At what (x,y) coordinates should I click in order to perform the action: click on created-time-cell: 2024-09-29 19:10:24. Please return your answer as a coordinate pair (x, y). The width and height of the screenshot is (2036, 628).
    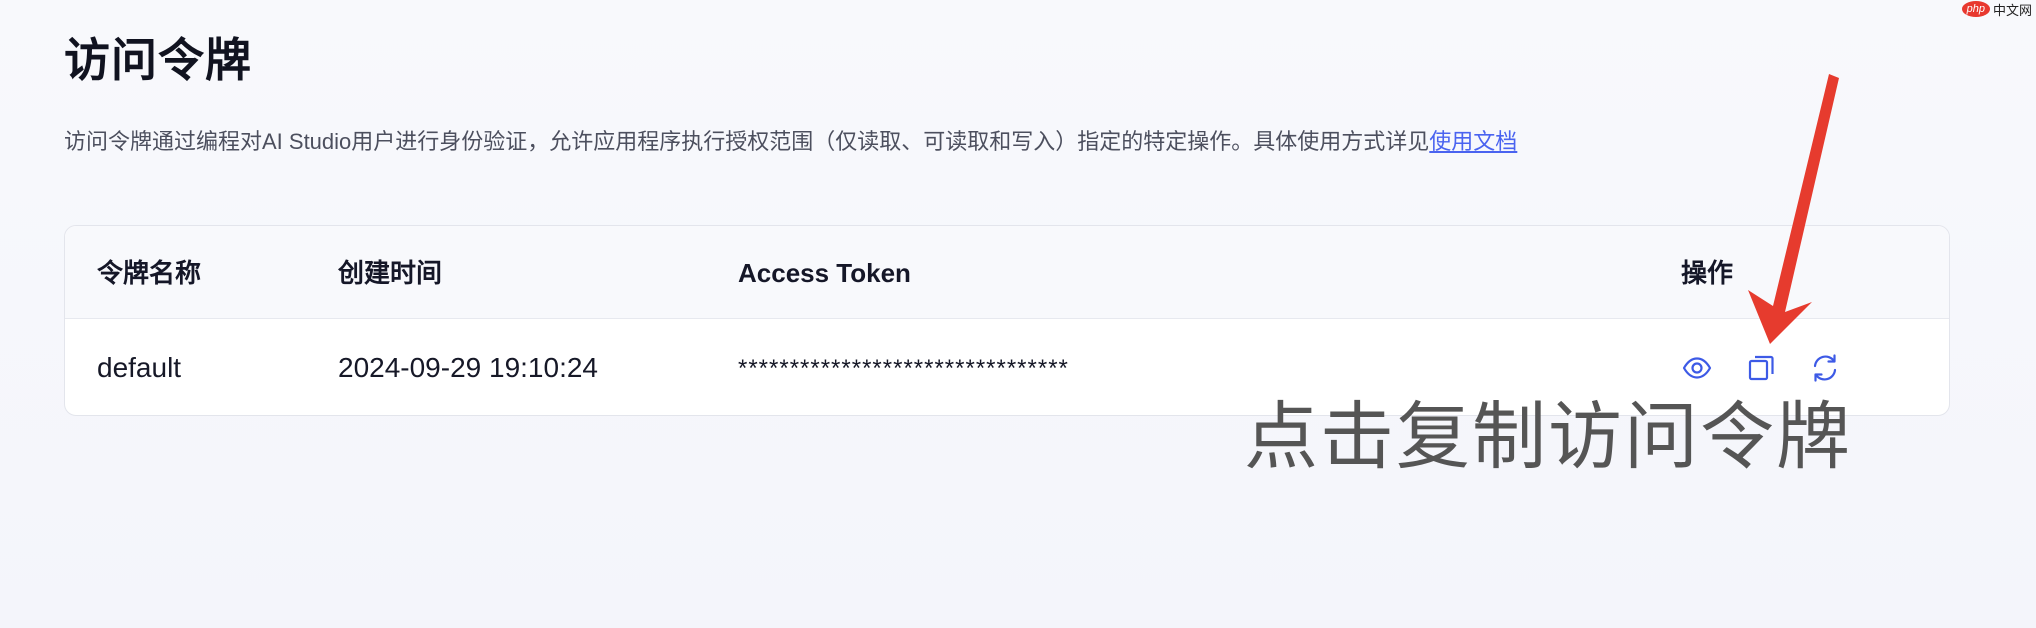
    Looking at the image, I should click on (468, 367).